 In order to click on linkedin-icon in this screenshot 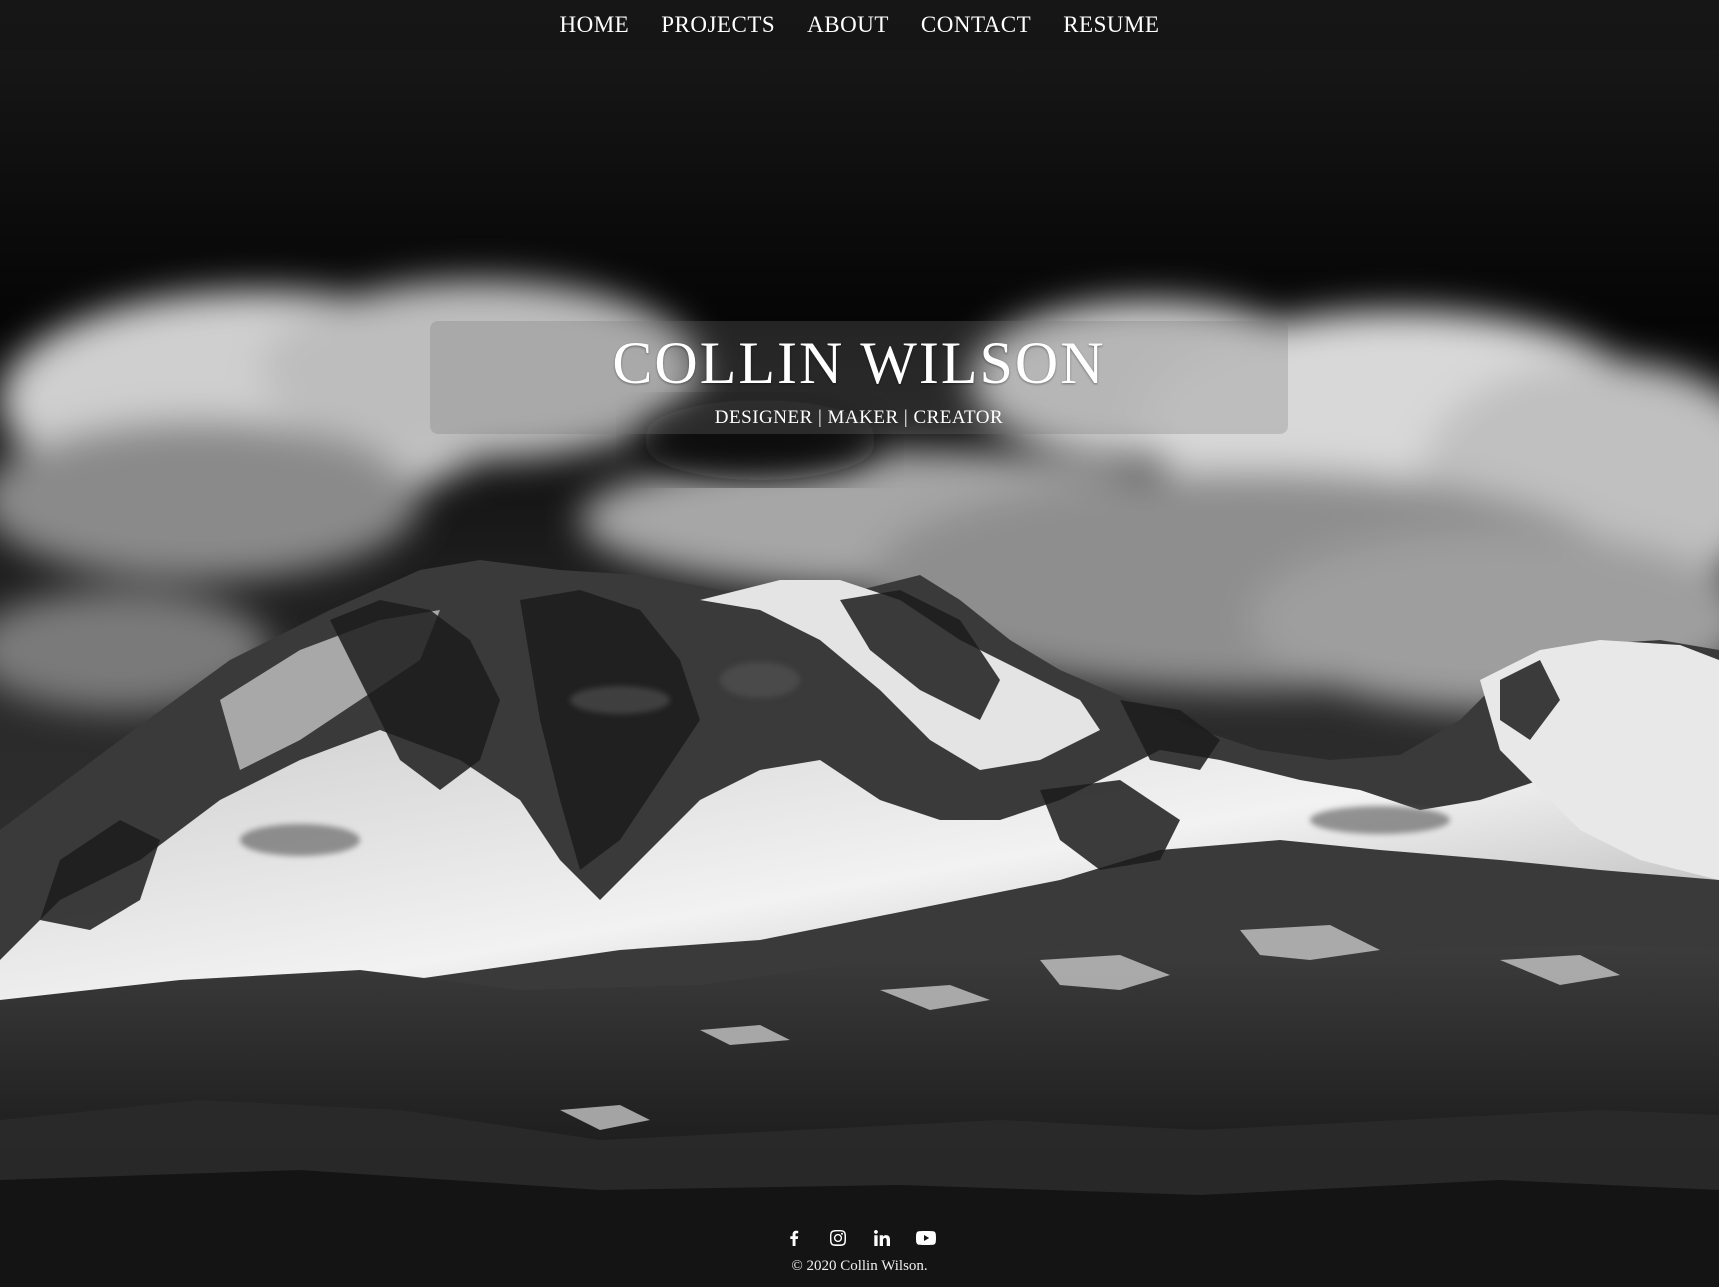, I will do `click(882, 1238)`.